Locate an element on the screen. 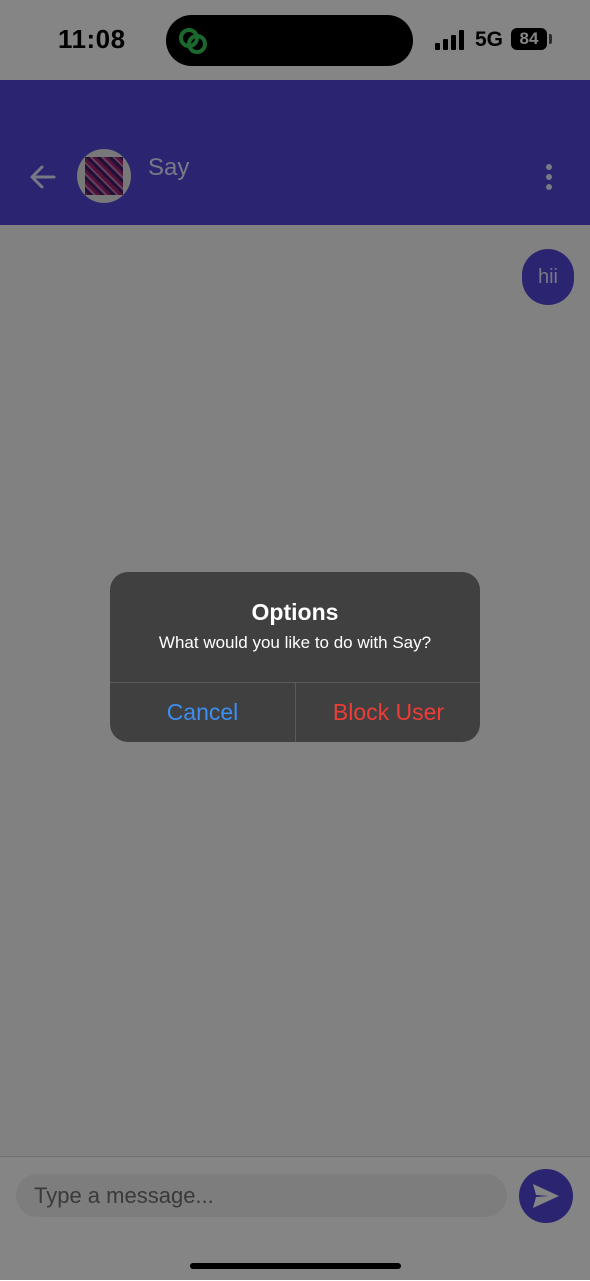 This screenshot has height=1281, width=590. cancel-button: Cancel is located at coordinates (202, 712).